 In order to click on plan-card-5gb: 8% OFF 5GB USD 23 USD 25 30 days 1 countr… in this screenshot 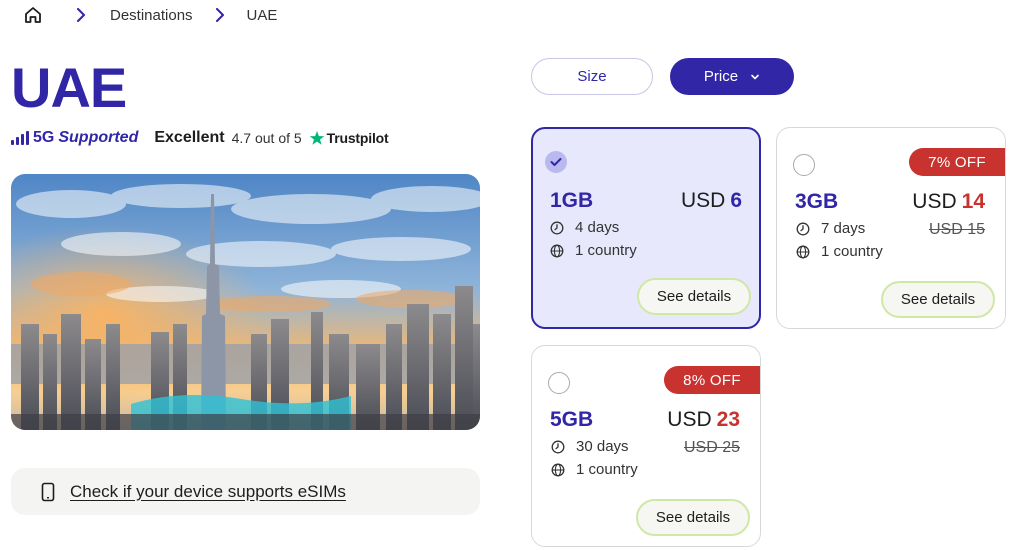, I will do `click(646, 446)`.